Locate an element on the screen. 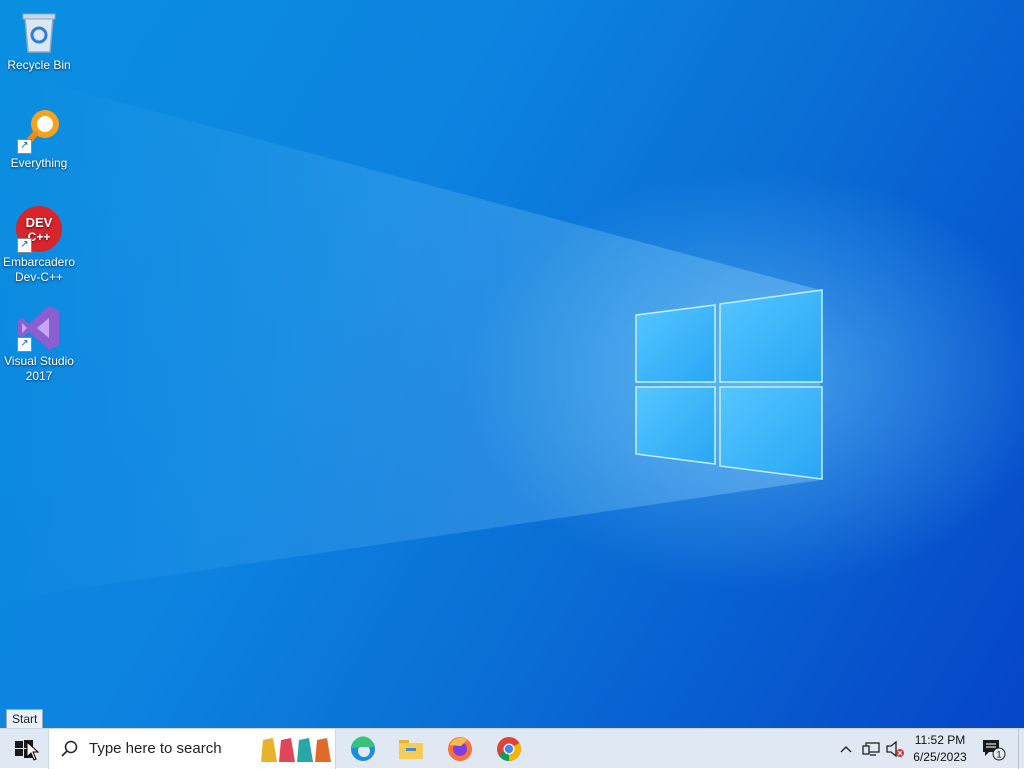 This screenshot has height=769, width=1024. search-icon is located at coordinates (69, 748).